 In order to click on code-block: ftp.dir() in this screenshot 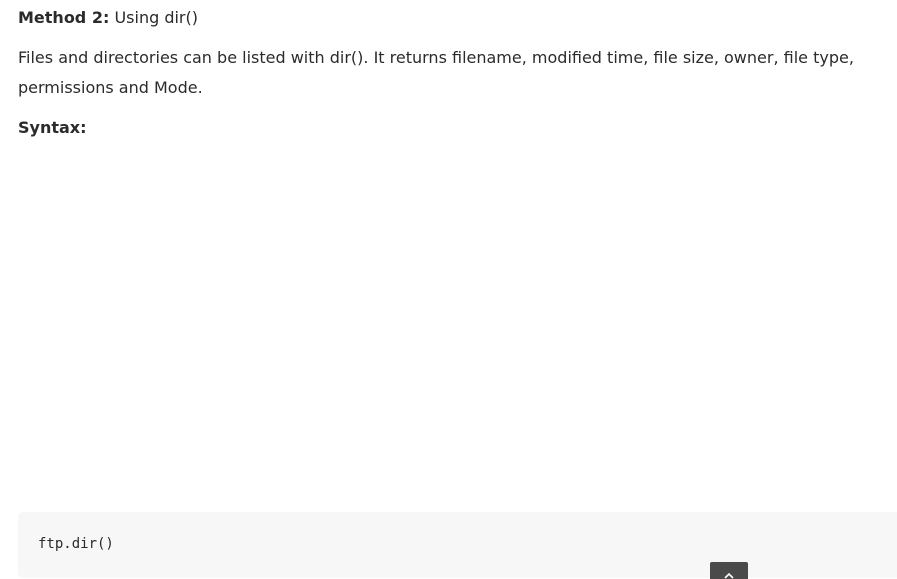, I will do `click(457, 545)`.